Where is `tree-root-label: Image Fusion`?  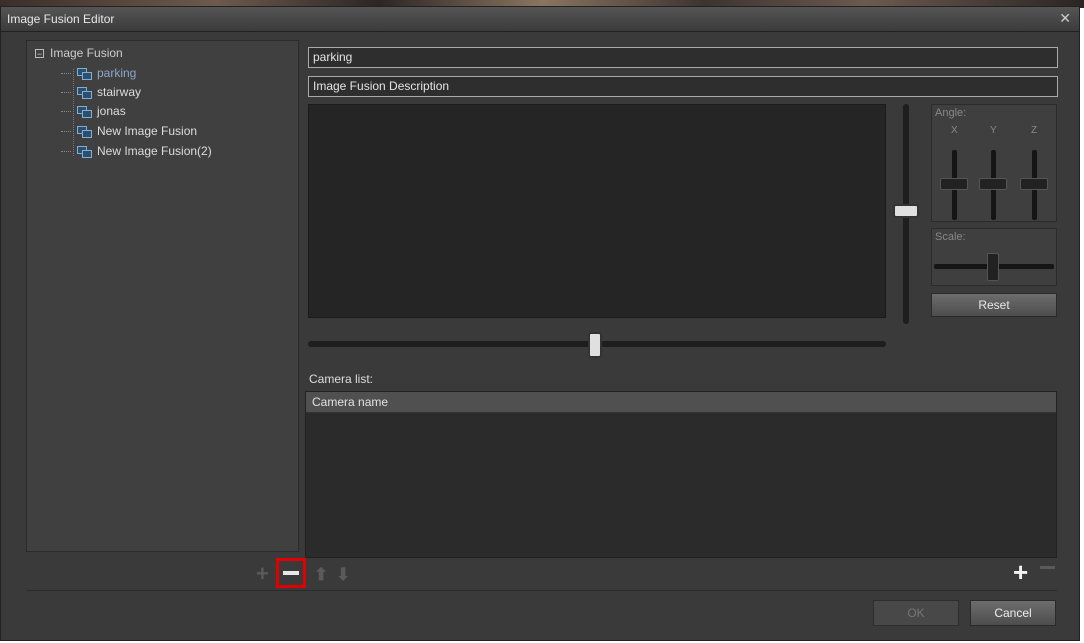 tree-root-label: Image Fusion is located at coordinates (86, 53).